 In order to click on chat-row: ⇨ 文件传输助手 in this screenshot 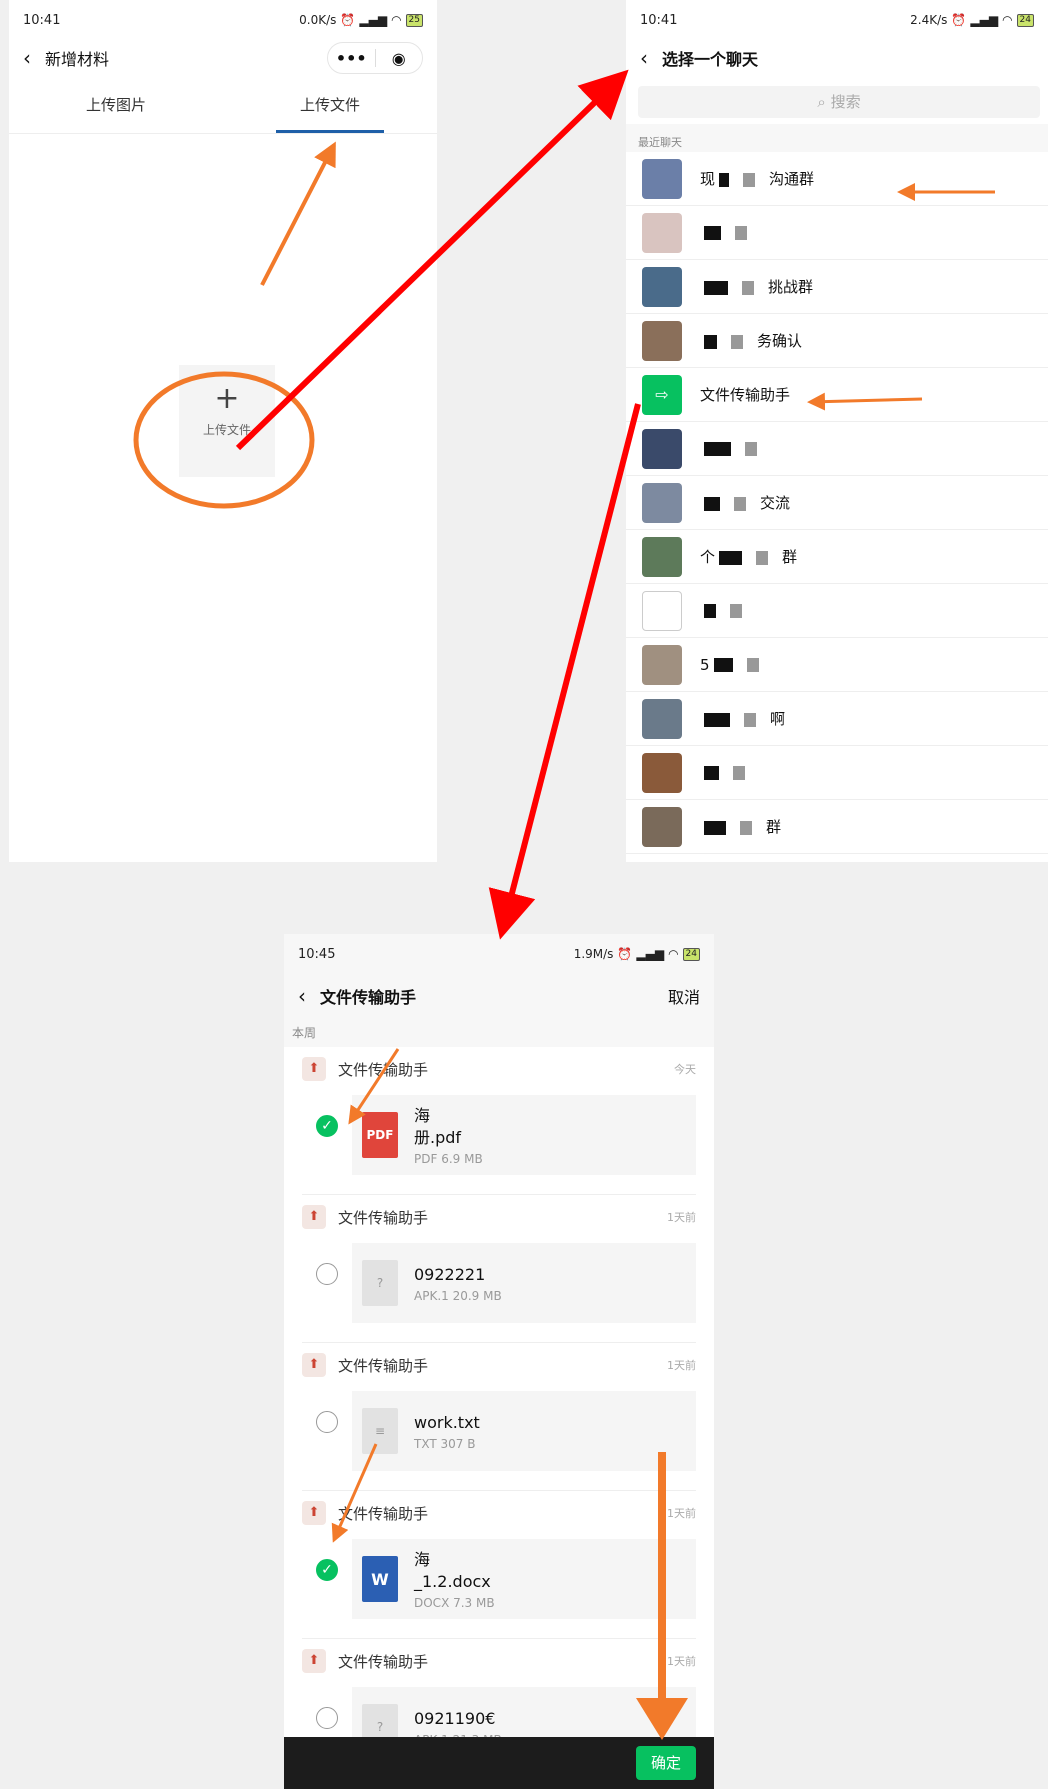, I will do `click(837, 395)`.